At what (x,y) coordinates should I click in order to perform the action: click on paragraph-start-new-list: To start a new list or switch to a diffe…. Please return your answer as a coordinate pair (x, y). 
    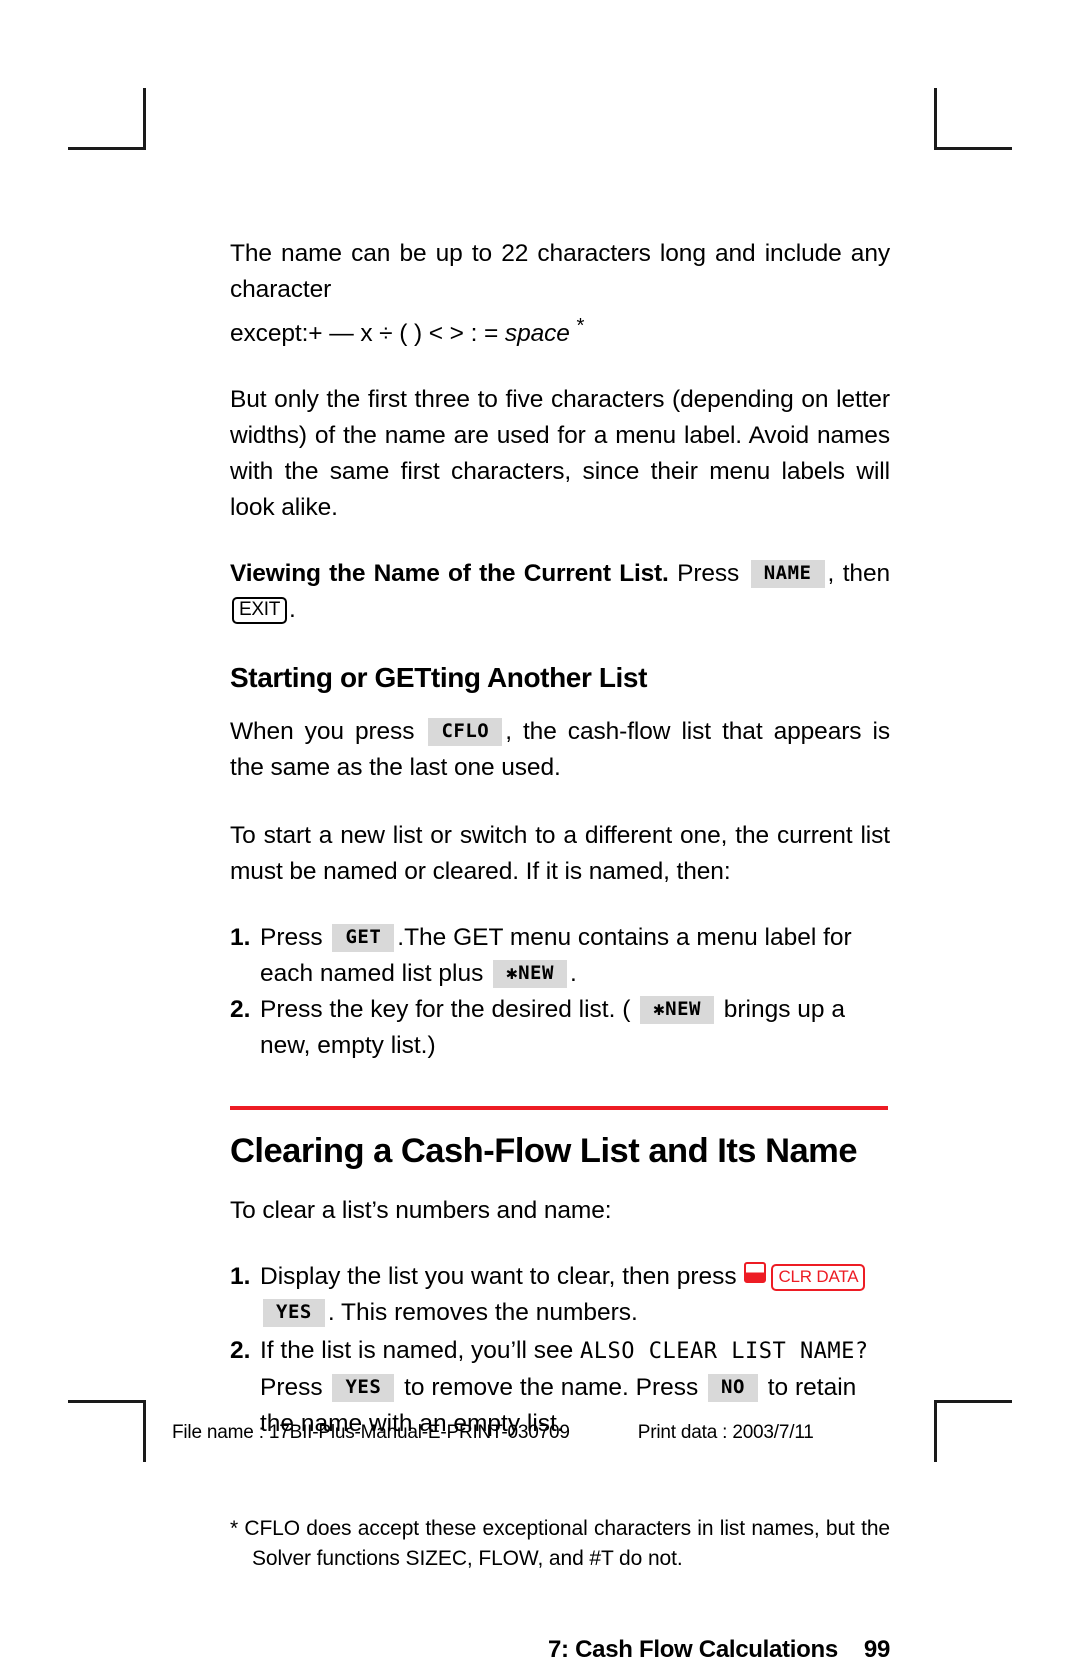
    Looking at the image, I should click on (560, 854).